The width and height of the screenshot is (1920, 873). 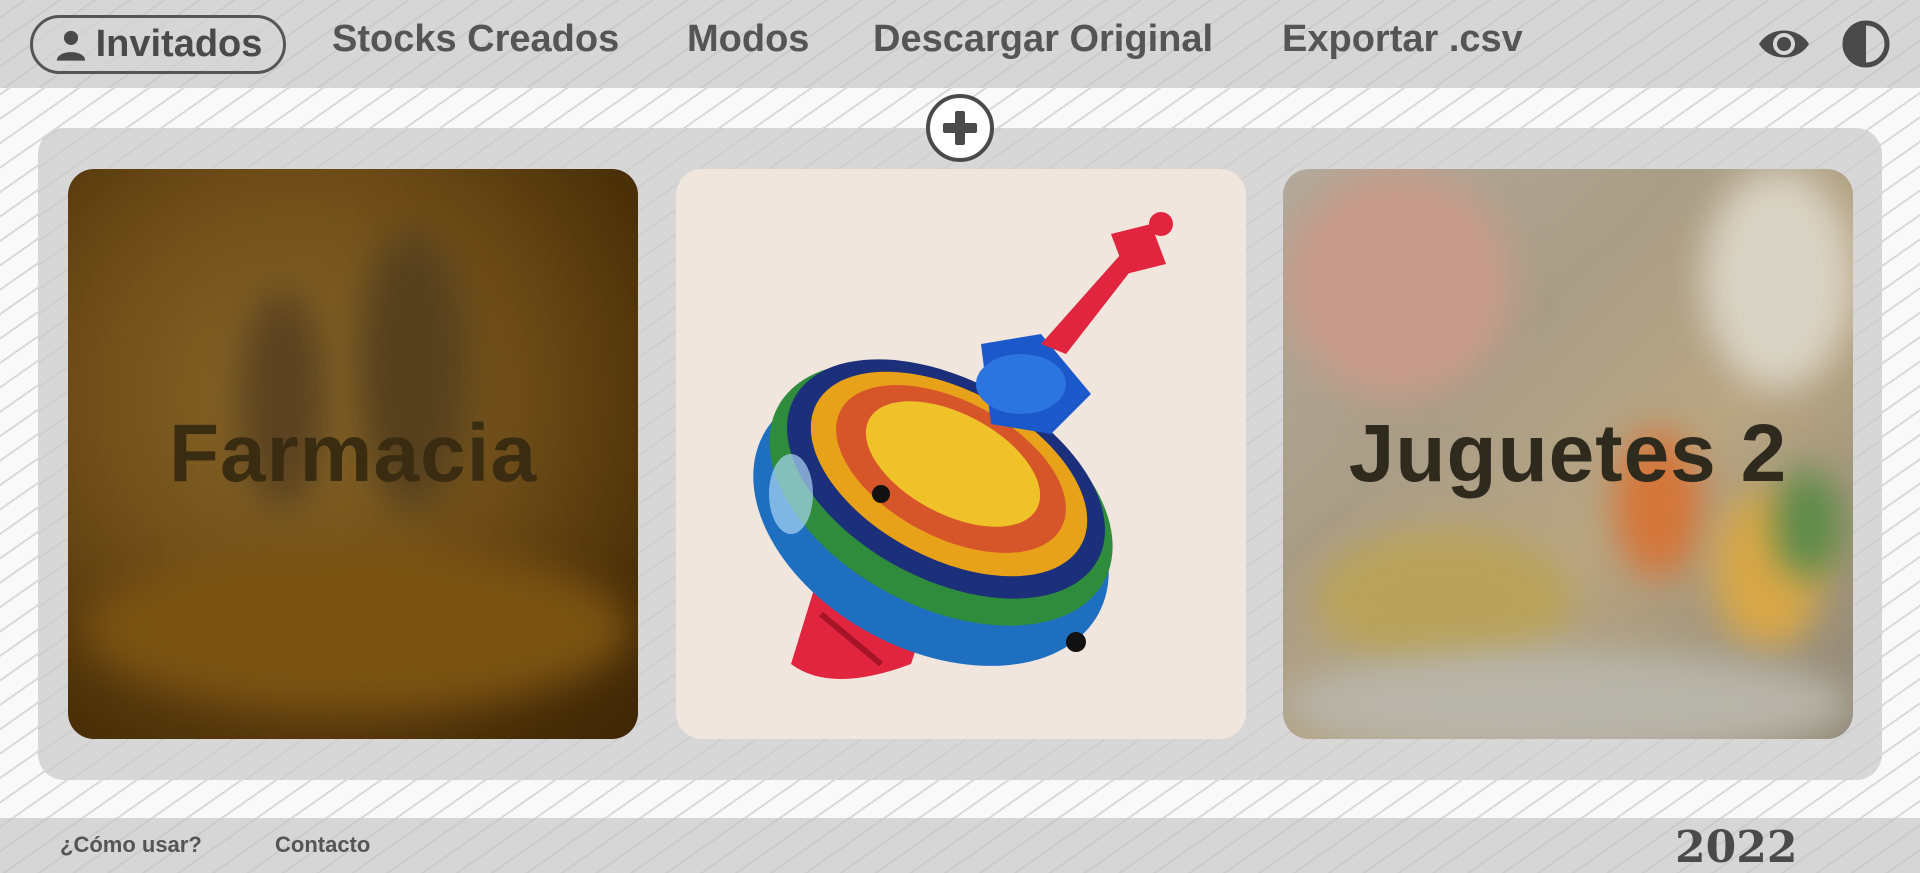 I want to click on add-stock-button, so click(x=960, y=128).